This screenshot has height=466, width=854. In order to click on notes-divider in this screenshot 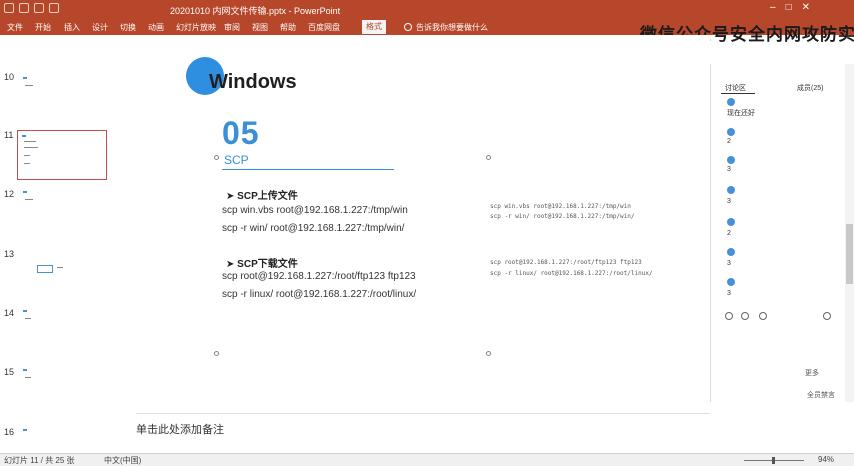, I will do `click(423, 413)`.